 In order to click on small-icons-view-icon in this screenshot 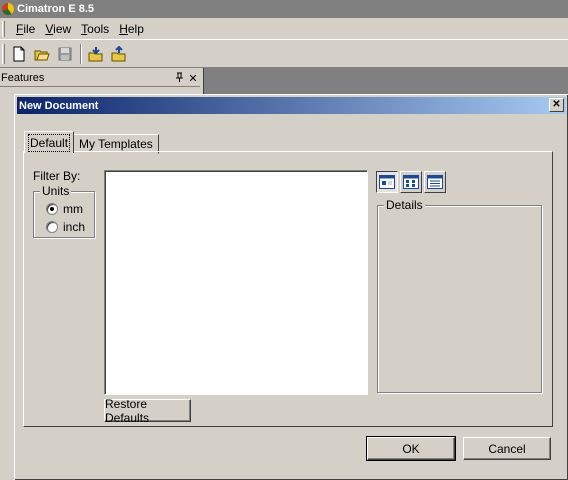, I will do `click(411, 182)`.